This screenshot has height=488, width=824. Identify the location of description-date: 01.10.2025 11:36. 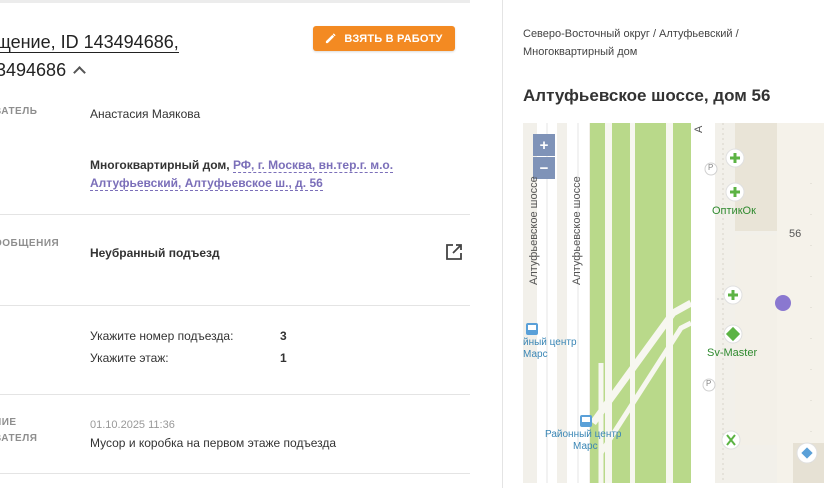
(132, 425).